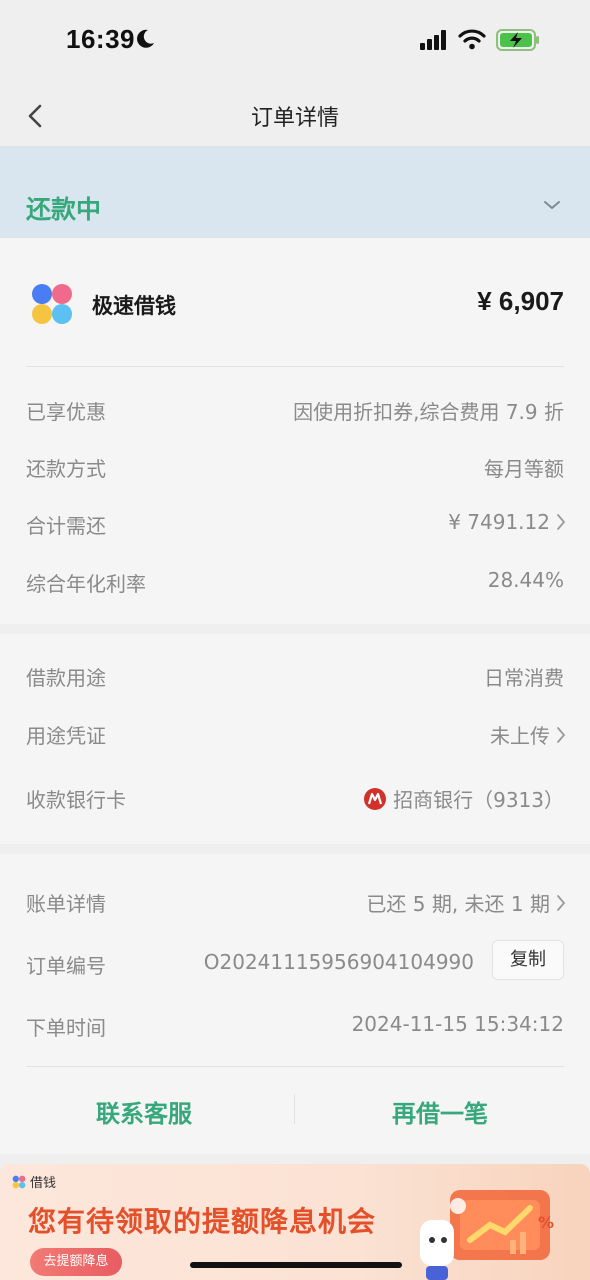 This screenshot has height=1280, width=590. Describe the element at coordinates (338, 962) in the screenshot. I see `detail-value: O20241115956904104990` at that location.